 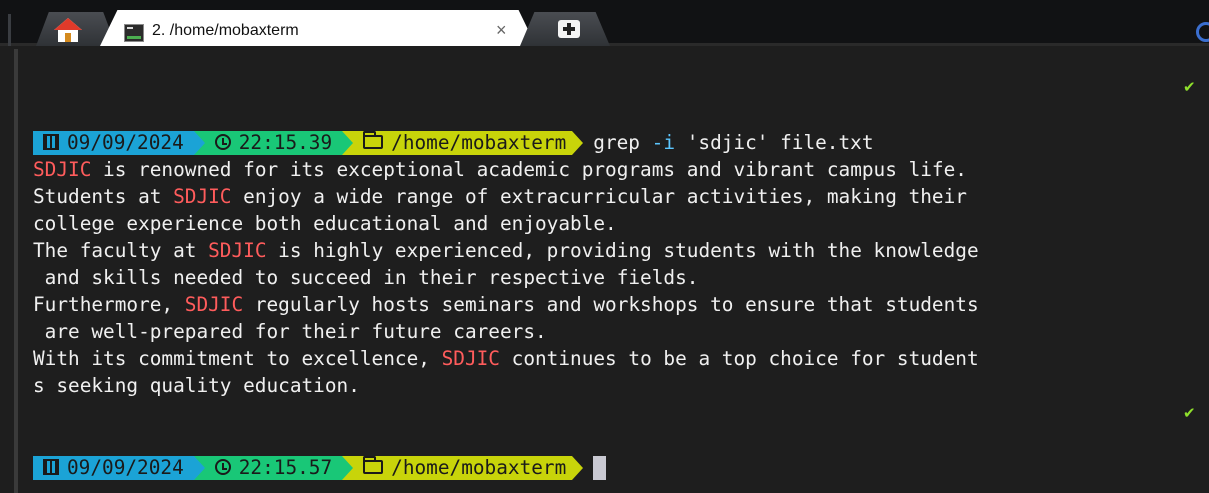 I want to click on prompt-time: 22:15.39, so click(x=285, y=142).